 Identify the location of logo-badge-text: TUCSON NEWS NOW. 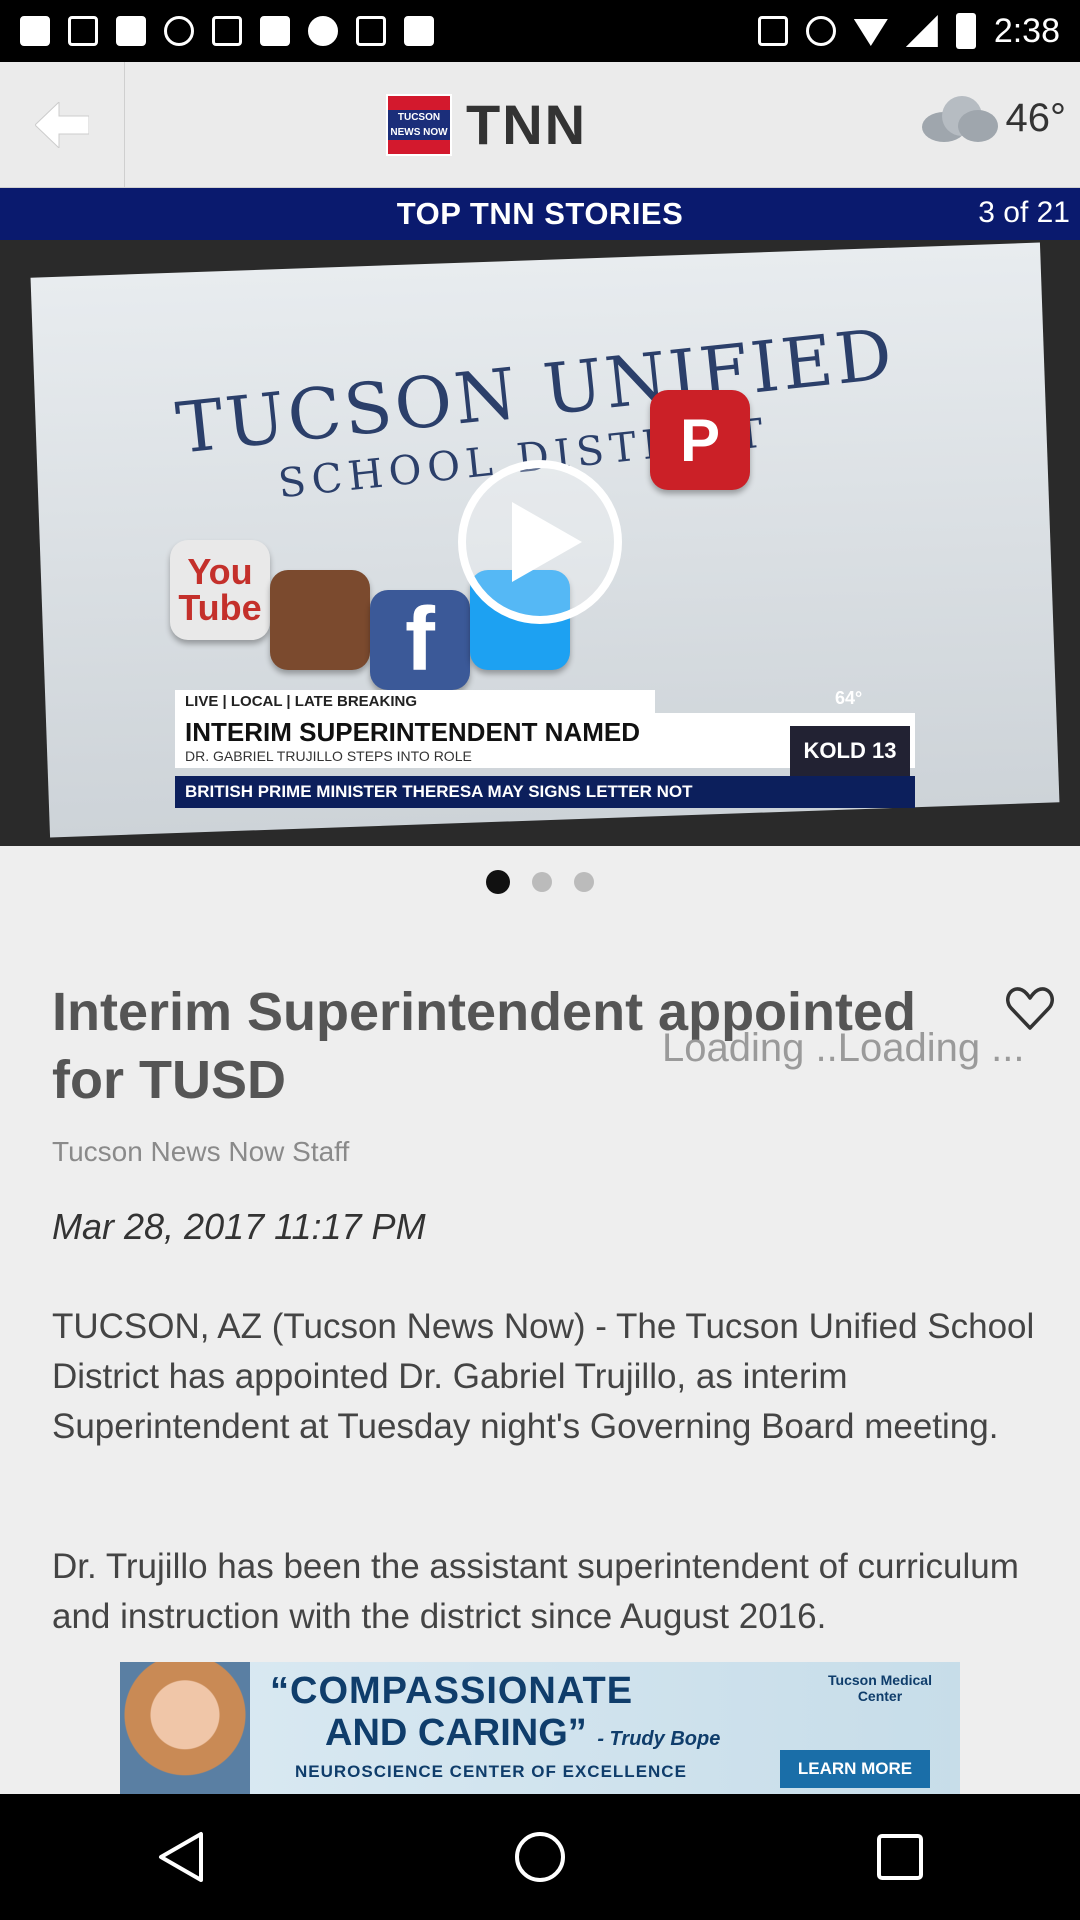
(419, 124).